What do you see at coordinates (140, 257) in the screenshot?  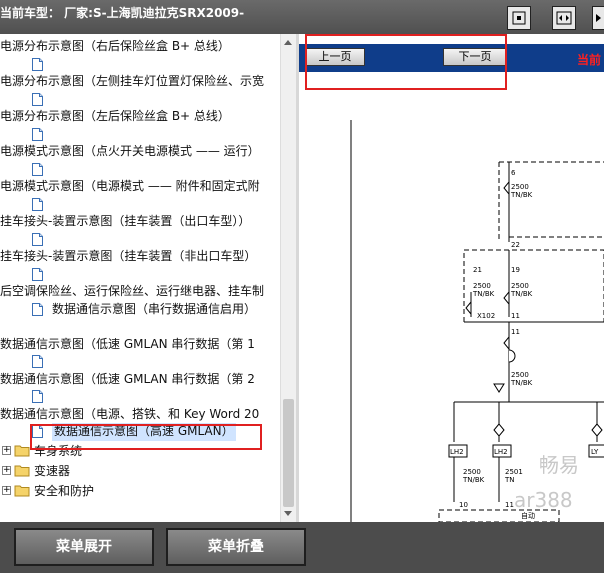 I see `tree-item: 挂车接头-装置示意图（挂车装置（非出口车型）` at bounding box center [140, 257].